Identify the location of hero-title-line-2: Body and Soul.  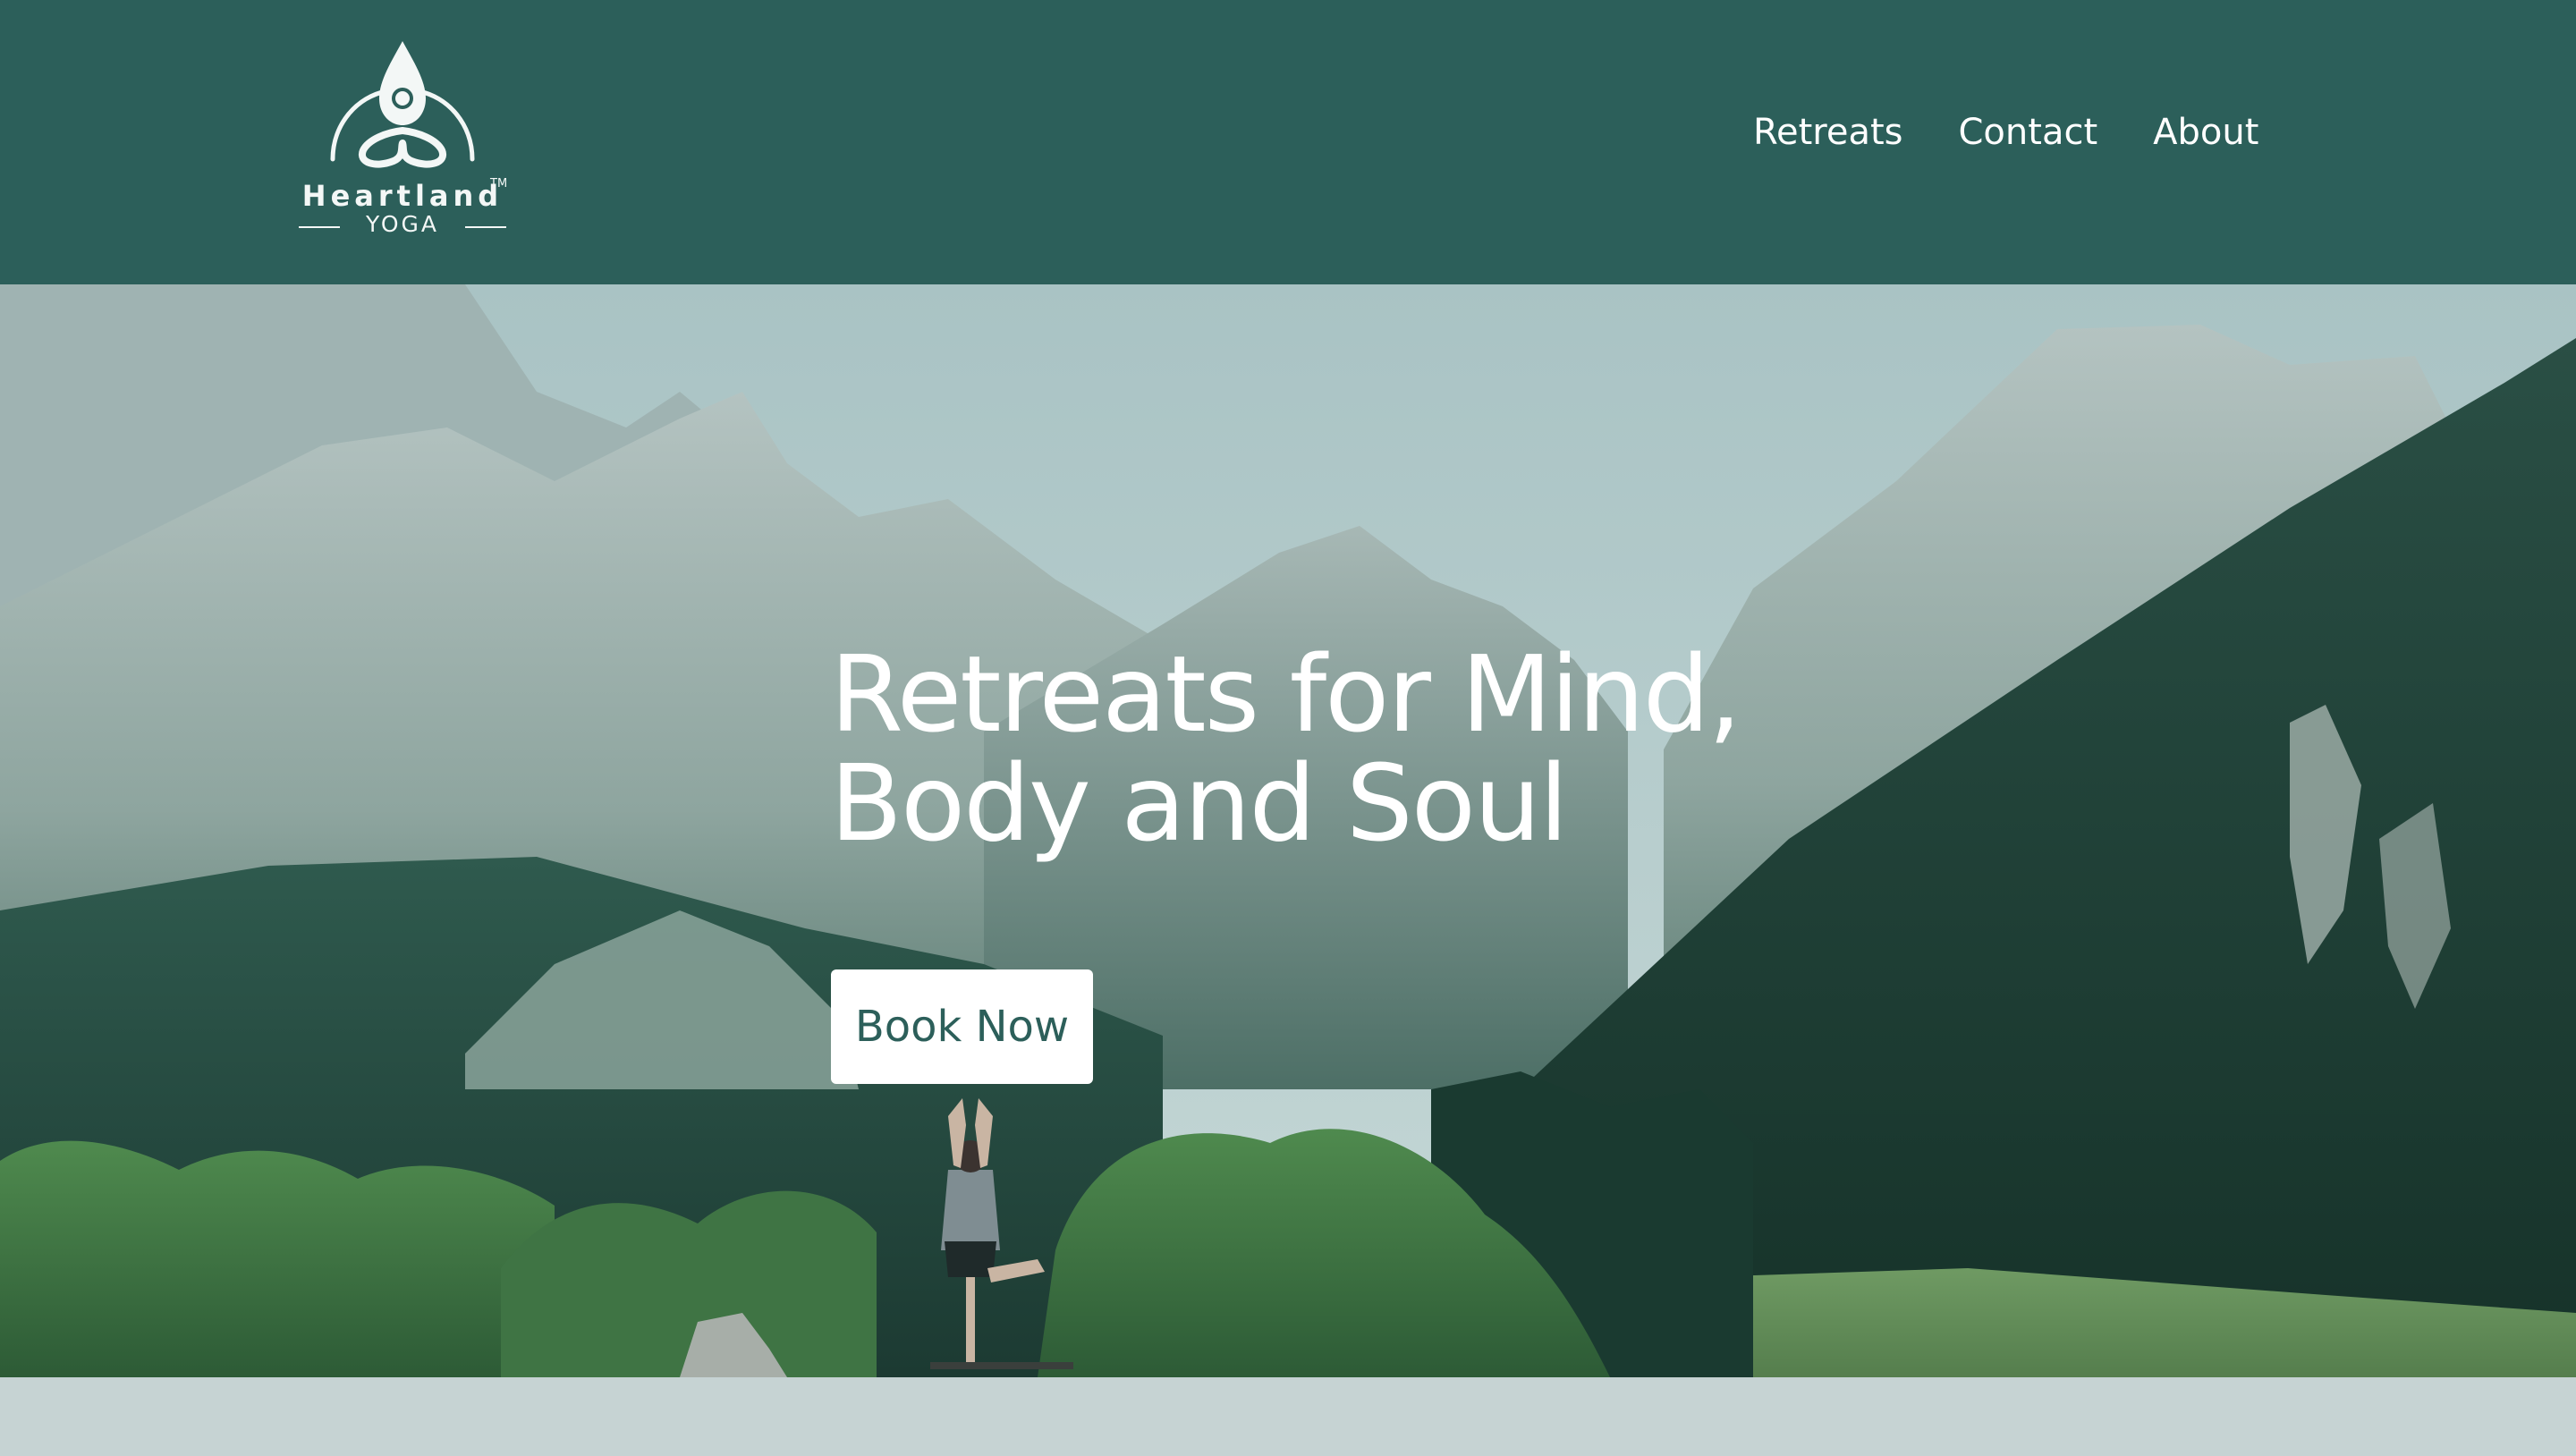
(1199, 803).